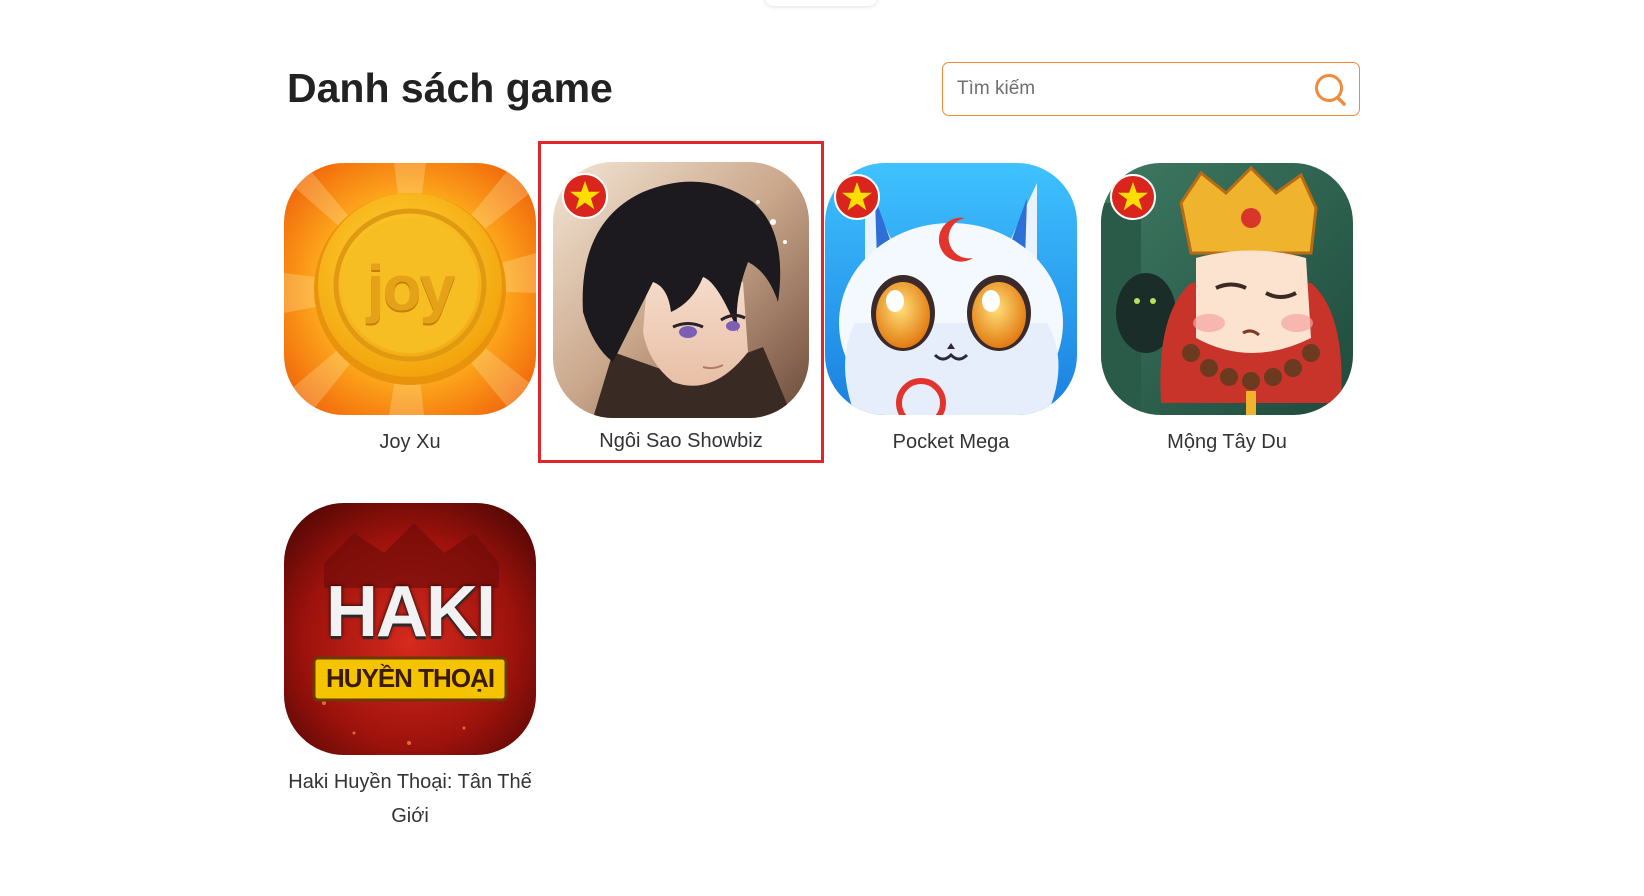  What do you see at coordinates (411, 612) in the screenshot?
I see `haki-logo-title: HAKI` at bounding box center [411, 612].